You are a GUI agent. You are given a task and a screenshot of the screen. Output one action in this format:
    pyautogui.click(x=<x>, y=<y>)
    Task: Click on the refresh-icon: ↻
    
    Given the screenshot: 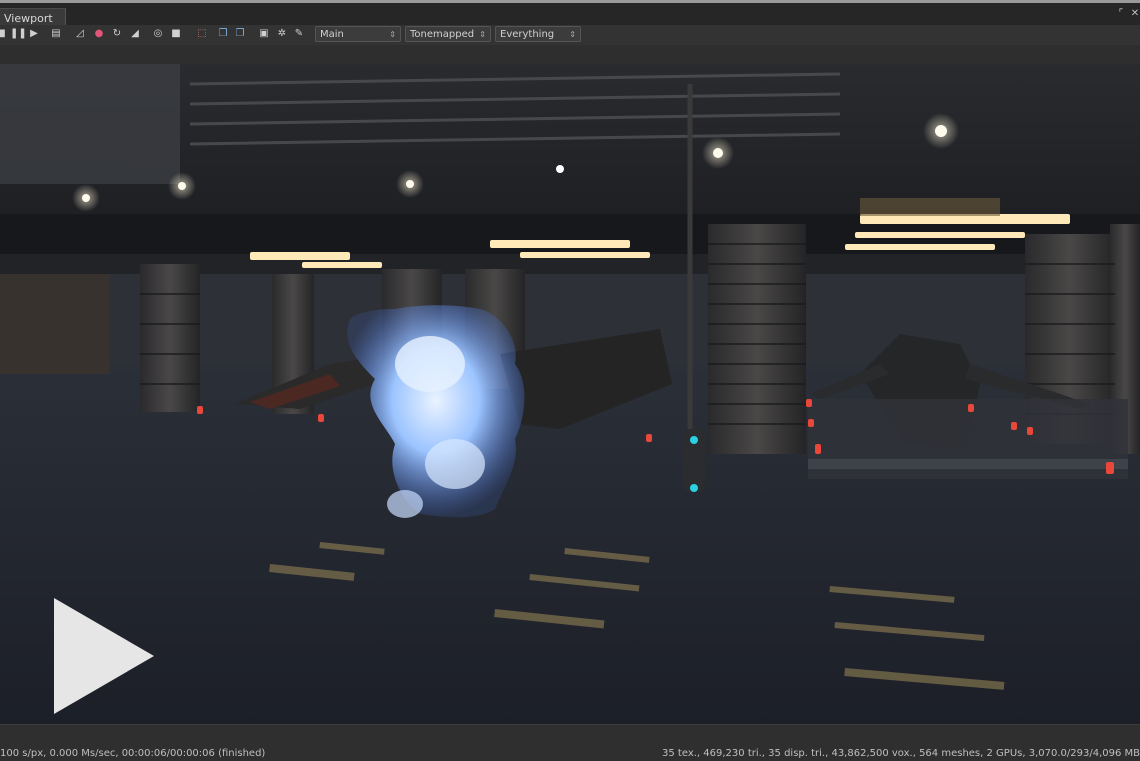 What is the action you would take?
    pyautogui.click(x=117, y=34)
    